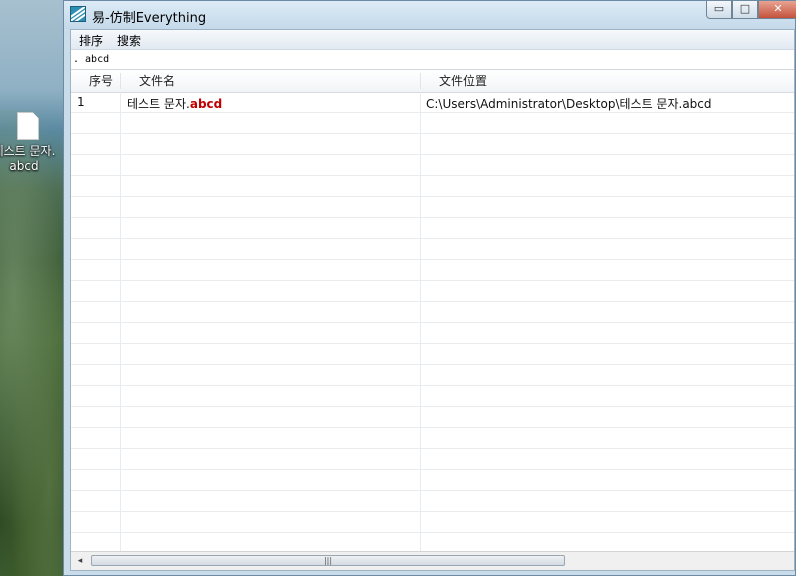  I want to click on scroll-left-arrow-icon: ◂, so click(80, 561).